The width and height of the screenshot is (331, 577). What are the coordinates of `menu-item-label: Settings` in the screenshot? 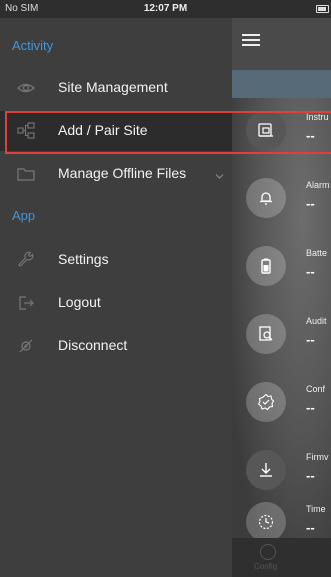 It's located at (83, 259).